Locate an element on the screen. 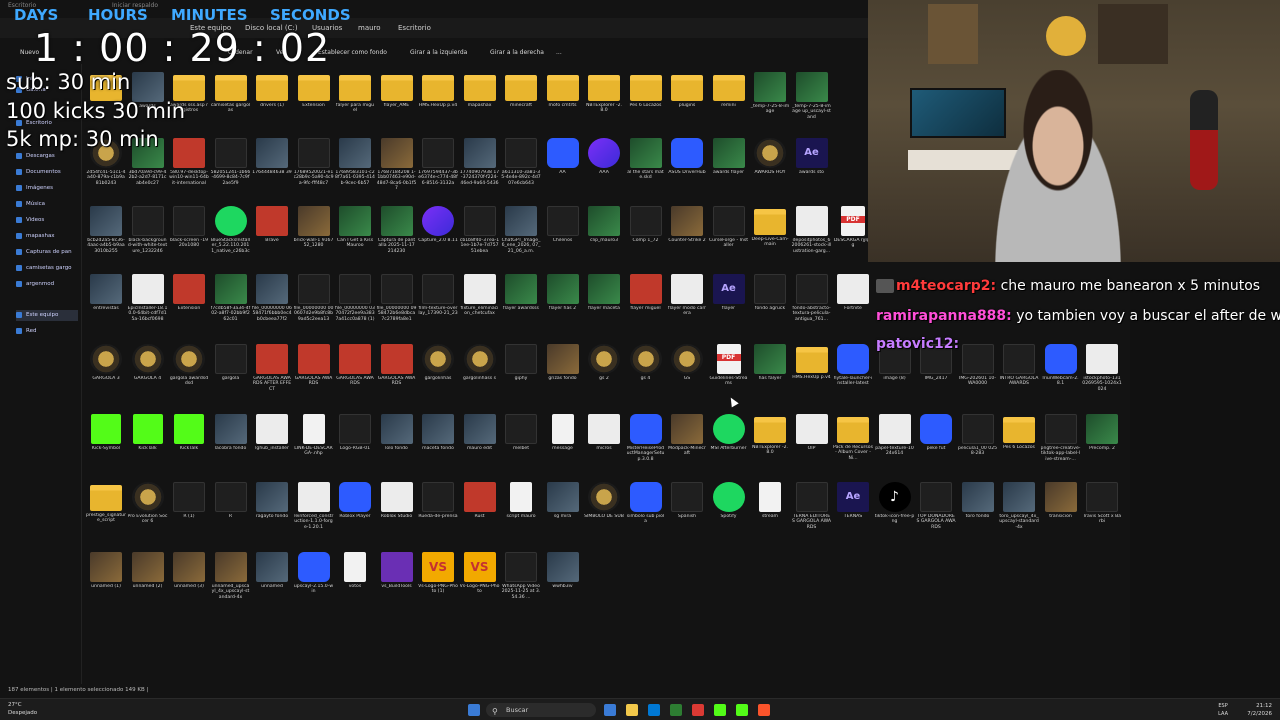 The image size is (1280, 720). file-item: Precomp. 2 is located at coordinates (1102, 447).